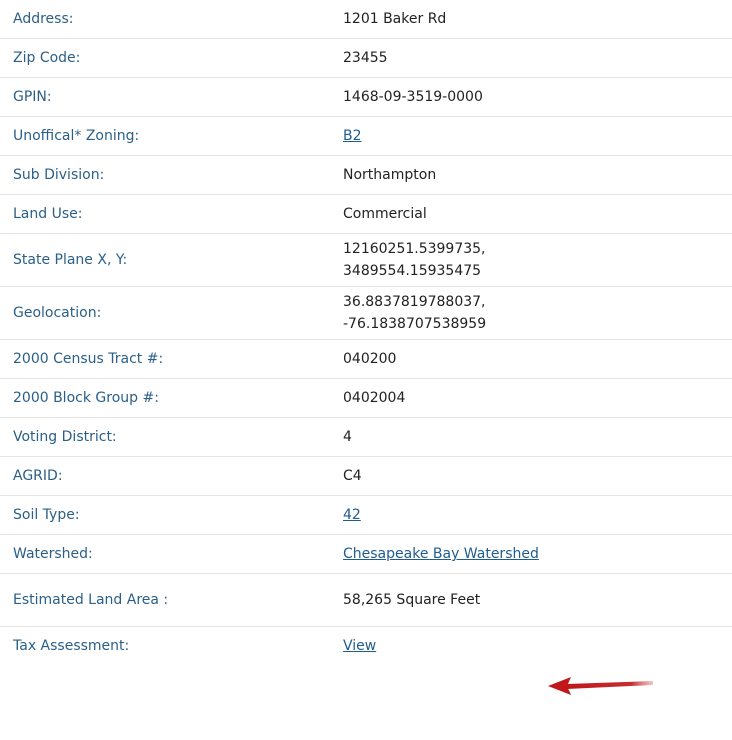 The image size is (732, 740). I want to click on row-label: Sub Division:, so click(171, 175).